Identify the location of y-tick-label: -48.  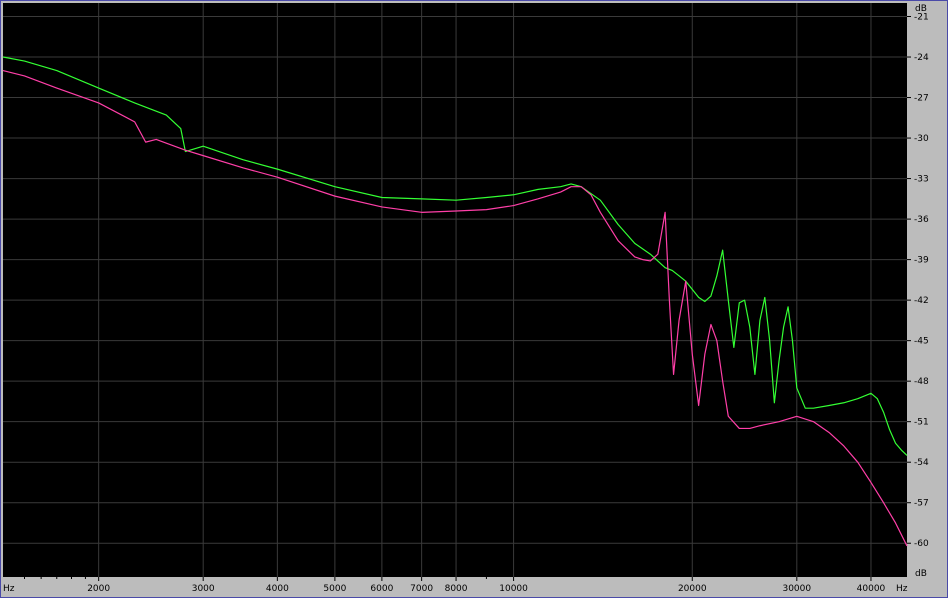
(921, 382).